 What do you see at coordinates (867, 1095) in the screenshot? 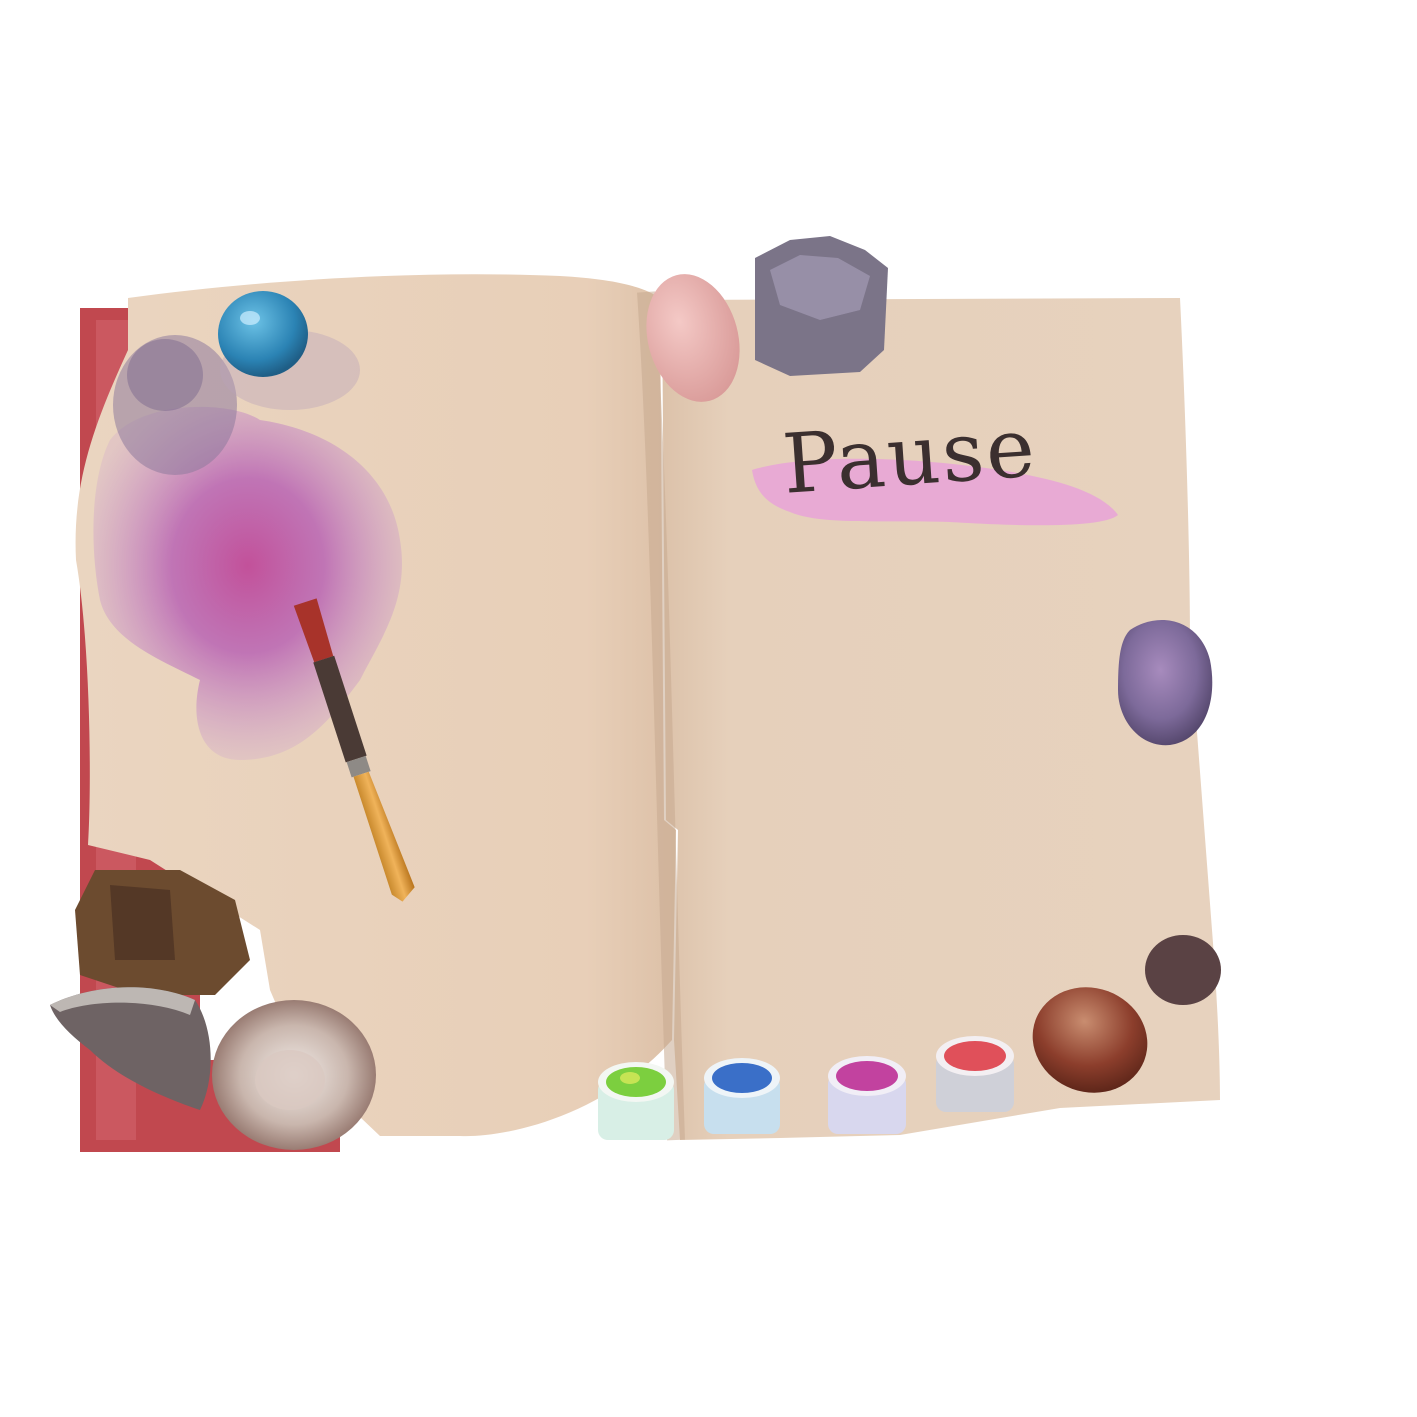
I see `magenta-paint-pot` at bounding box center [867, 1095].